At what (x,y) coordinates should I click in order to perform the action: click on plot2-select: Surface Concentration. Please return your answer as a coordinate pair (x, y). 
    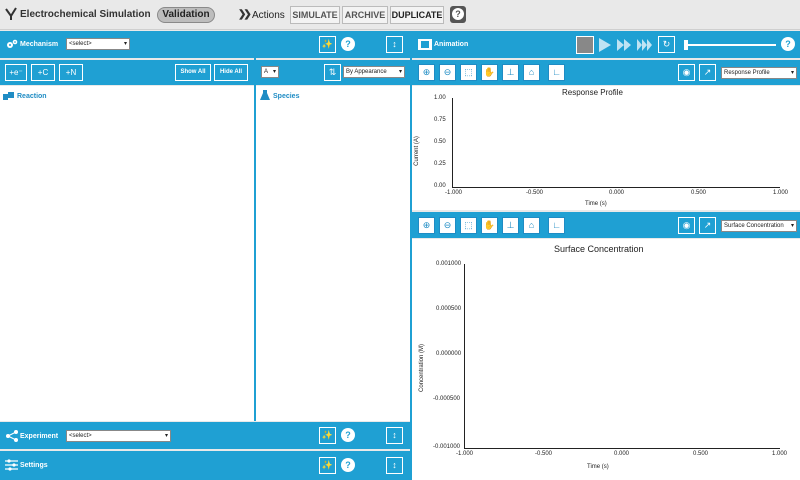
    Looking at the image, I should click on (759, 226).